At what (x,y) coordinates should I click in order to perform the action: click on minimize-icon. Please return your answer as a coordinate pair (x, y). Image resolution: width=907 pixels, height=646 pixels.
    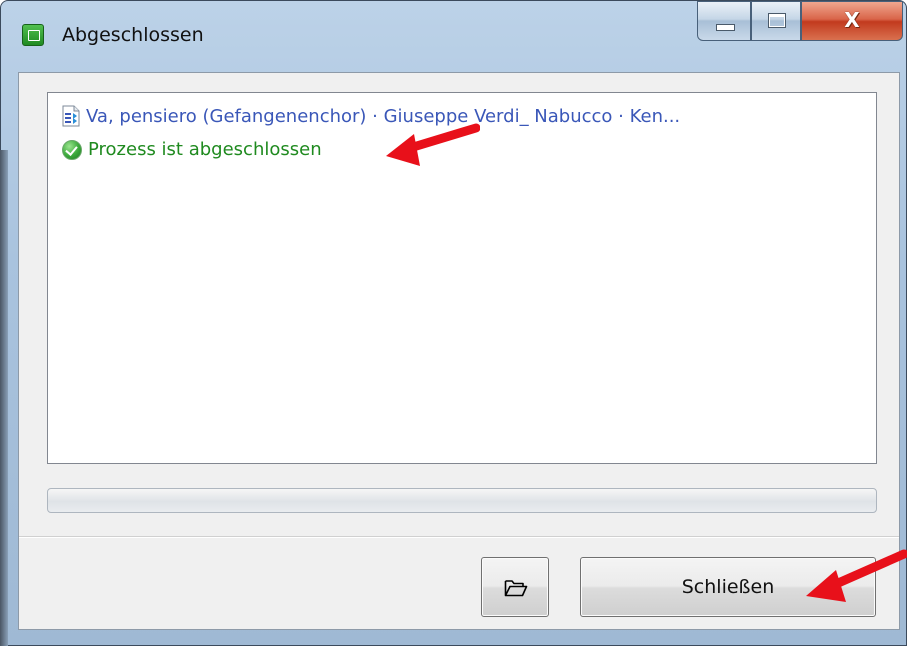
    Looking at the image, I should click on (725, 27).